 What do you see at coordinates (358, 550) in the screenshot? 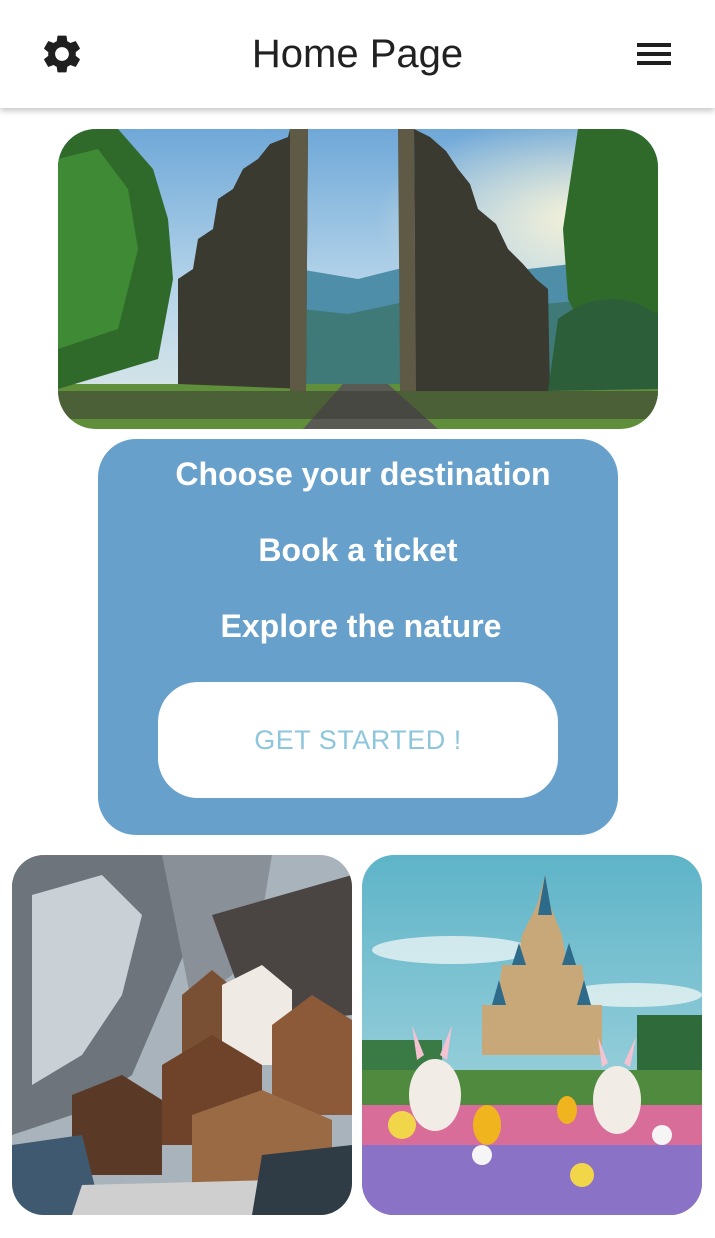
I see `book-ticket-text: Book a ticket` at bounding box center [358, 550].